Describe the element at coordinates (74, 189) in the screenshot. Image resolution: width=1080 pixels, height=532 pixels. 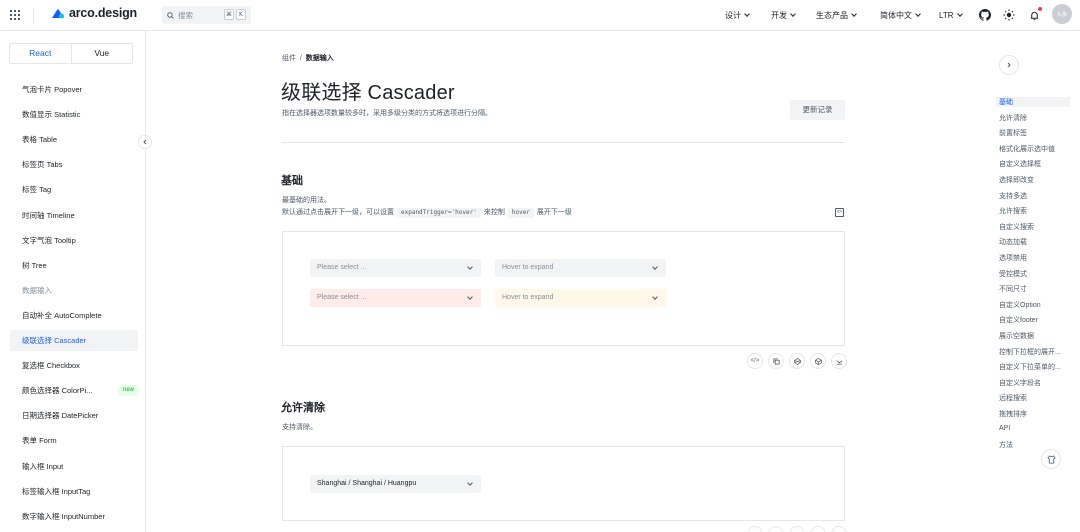
I see `sidebar-item: 标签 Tag` at that location.